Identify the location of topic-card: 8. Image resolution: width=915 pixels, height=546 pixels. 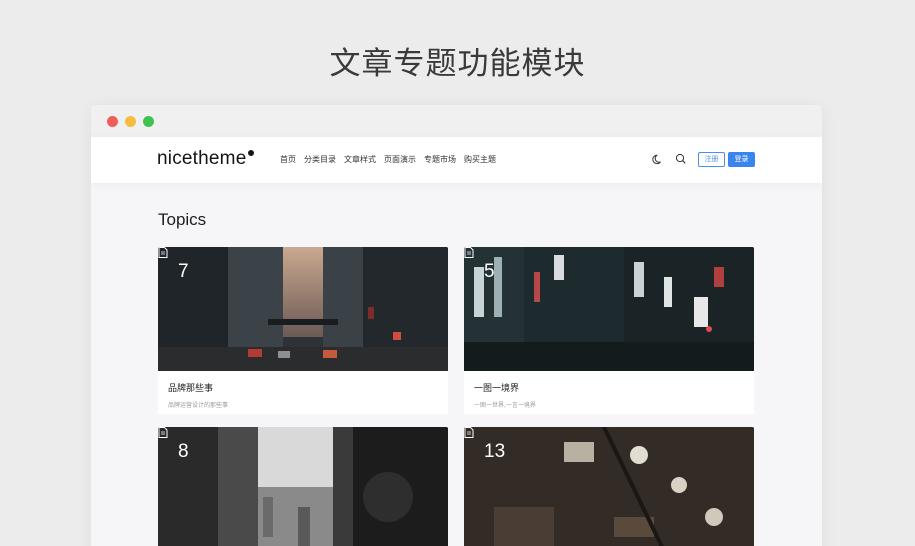
(303, 486).